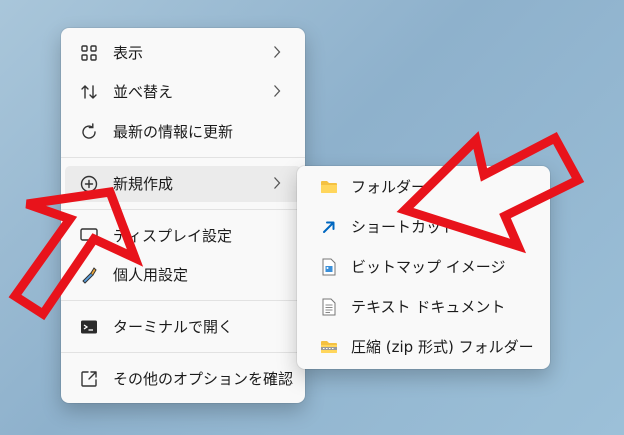  I want to click on refresh-icon, so click(89, 131).